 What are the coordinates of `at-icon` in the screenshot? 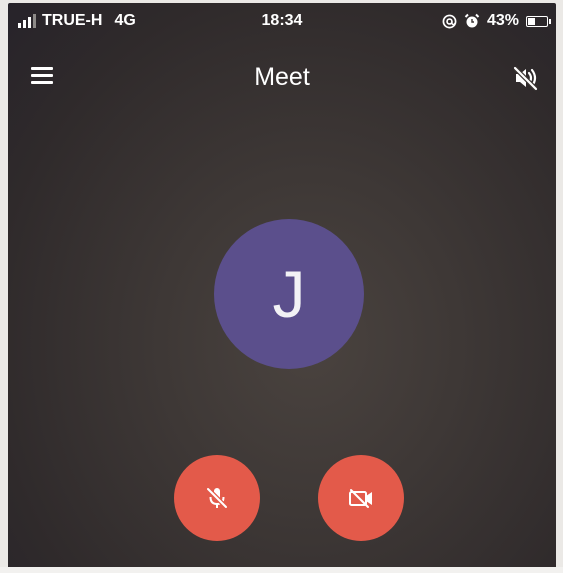 It's located at (449, 21).